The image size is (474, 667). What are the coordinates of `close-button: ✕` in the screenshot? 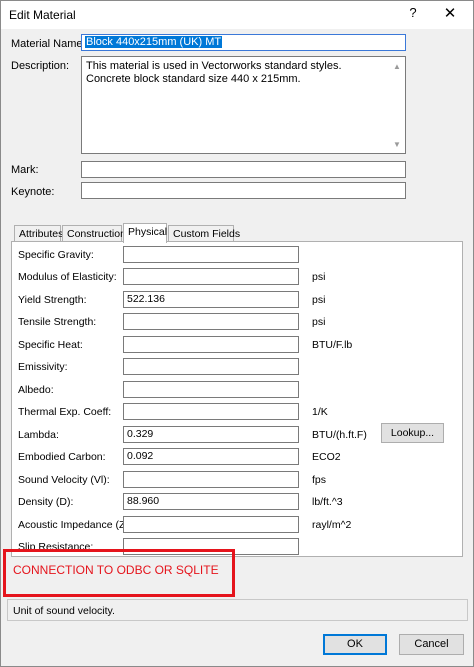 It's located at (450, 14).